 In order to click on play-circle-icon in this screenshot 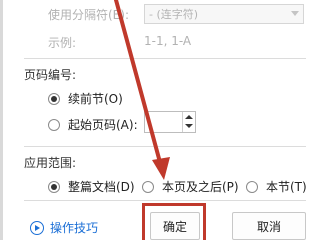, I will do `click(37, 227)`.